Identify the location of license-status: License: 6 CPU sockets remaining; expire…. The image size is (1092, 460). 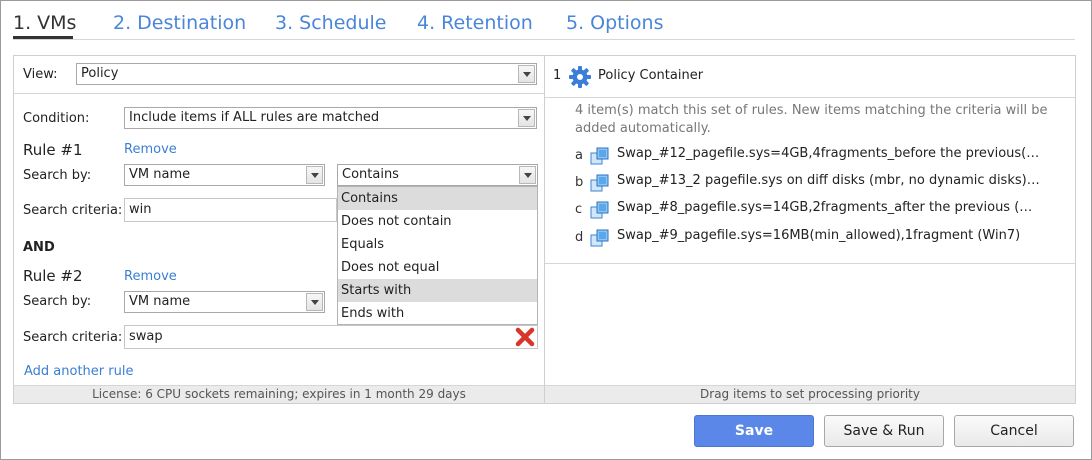
(279, 394).